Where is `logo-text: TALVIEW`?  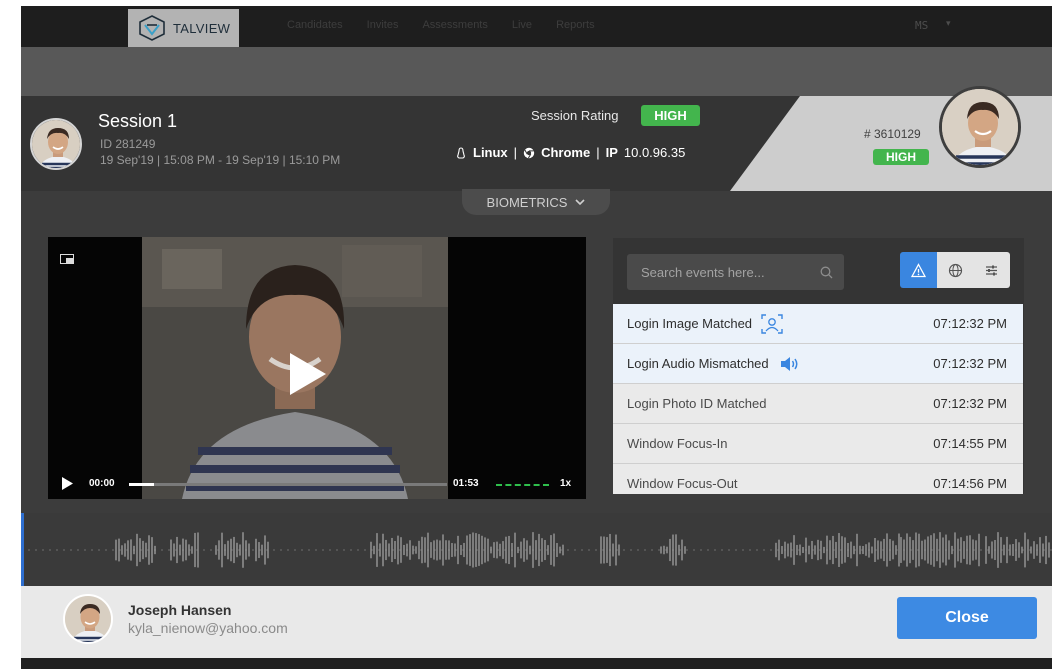 logo-text: TALVIEW is located at coordinates (202, 28).